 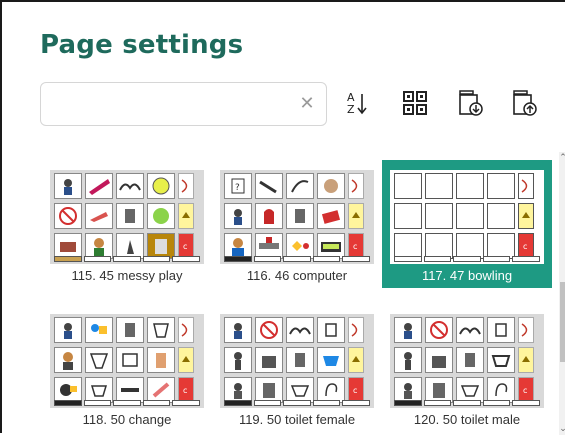 What do you see at coordinates (171, 105) in the screenshot?
I see `search-input` at bounding box center [171, 105].